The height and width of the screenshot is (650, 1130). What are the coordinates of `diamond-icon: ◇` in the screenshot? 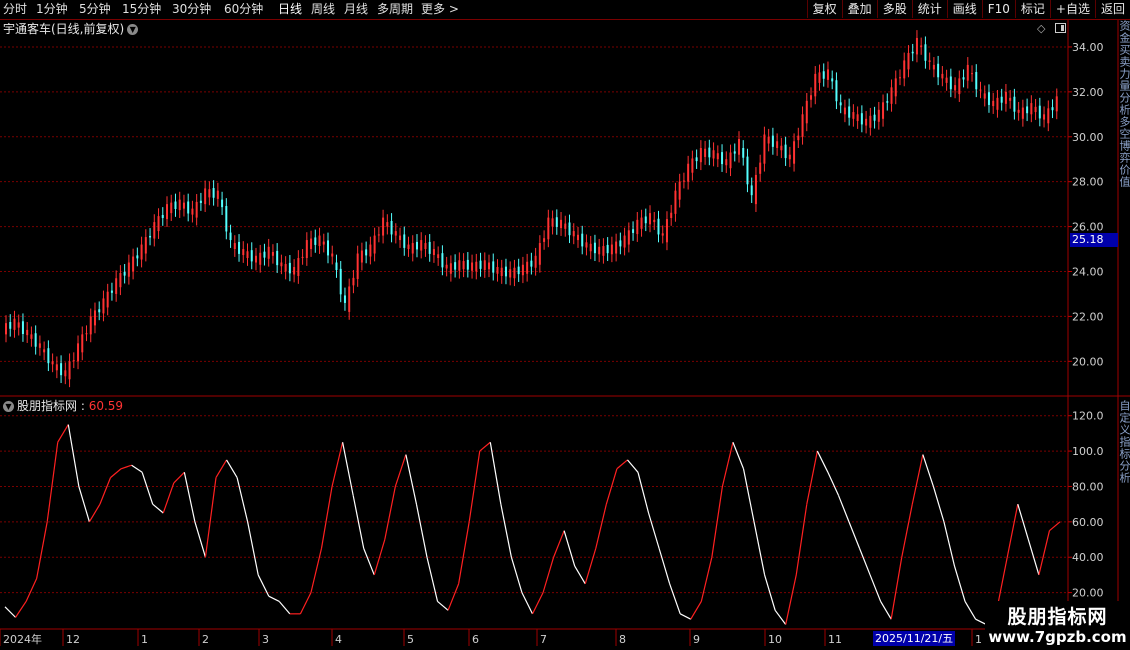 It's located at (1041, 28).